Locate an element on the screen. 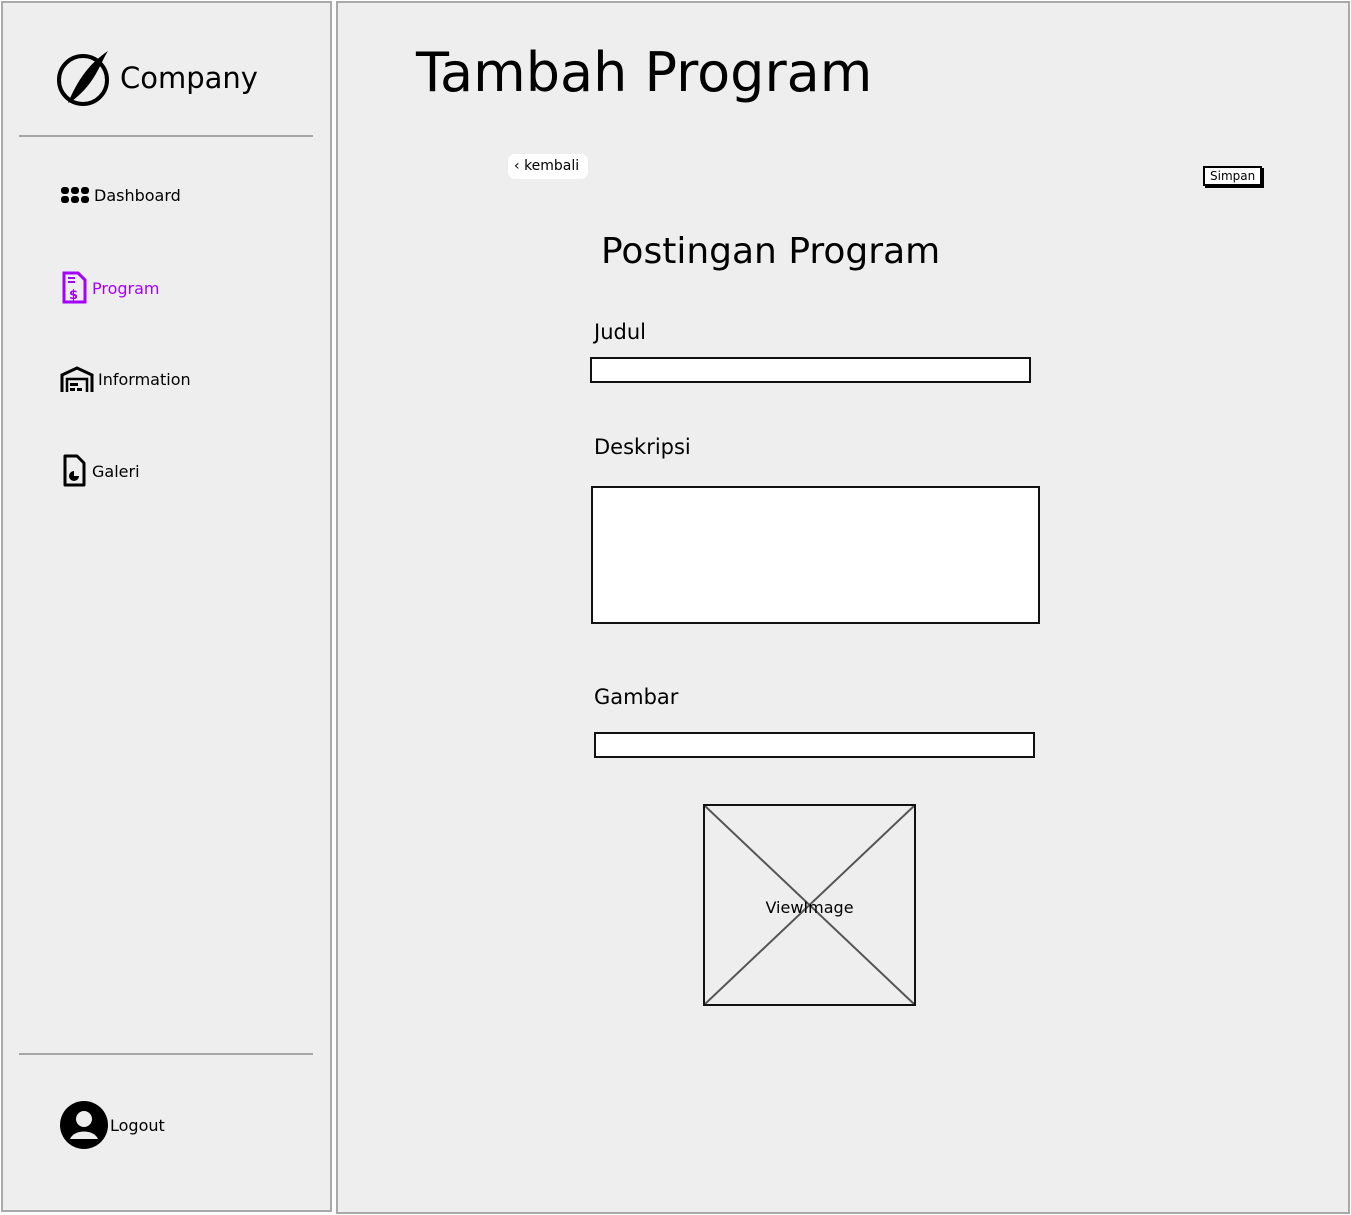 This screenshot has width=1351, height=1215. logout-button: Logout is located at coordinates (112, 1125).